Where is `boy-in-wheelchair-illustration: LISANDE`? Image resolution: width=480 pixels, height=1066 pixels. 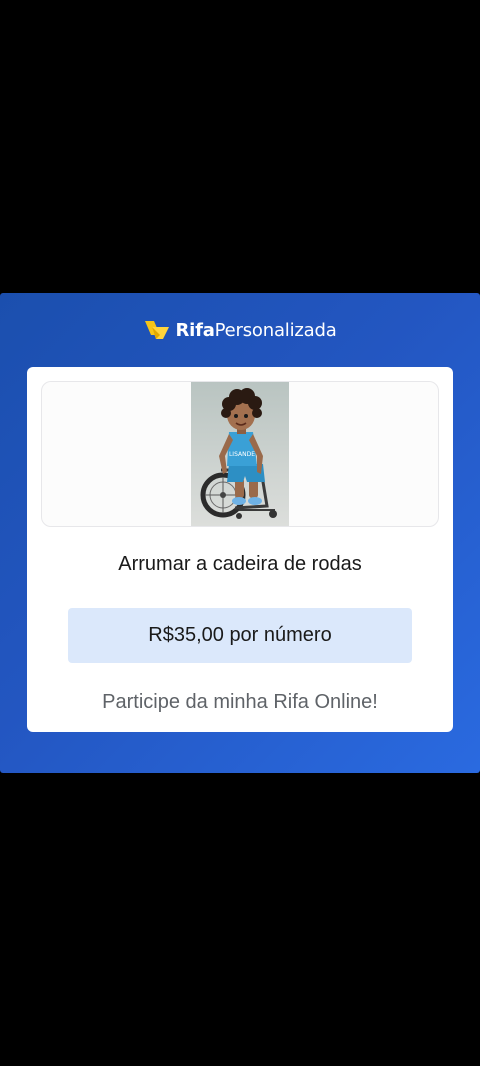 boy-in-wheelchair-illustration: LISANDE is located at coordinates (240, 454).